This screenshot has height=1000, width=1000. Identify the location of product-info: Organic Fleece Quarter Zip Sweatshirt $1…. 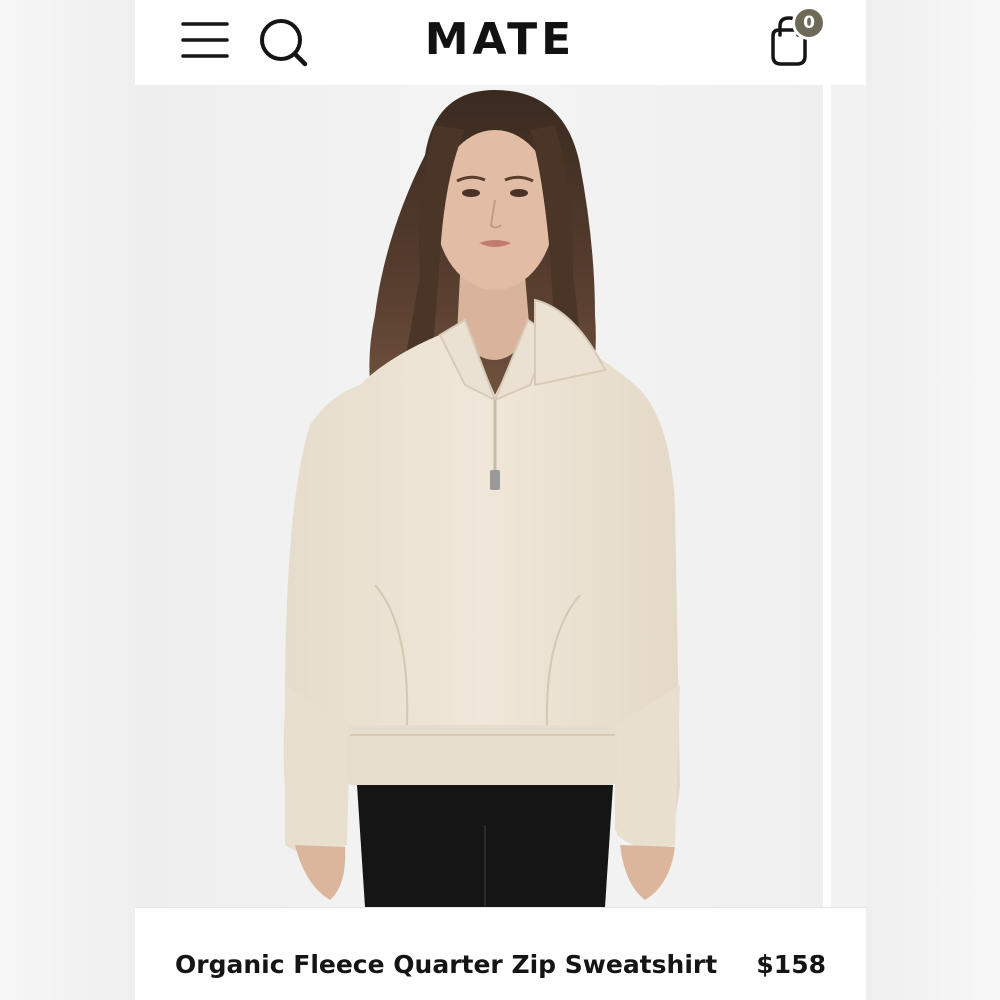
(500, 953).